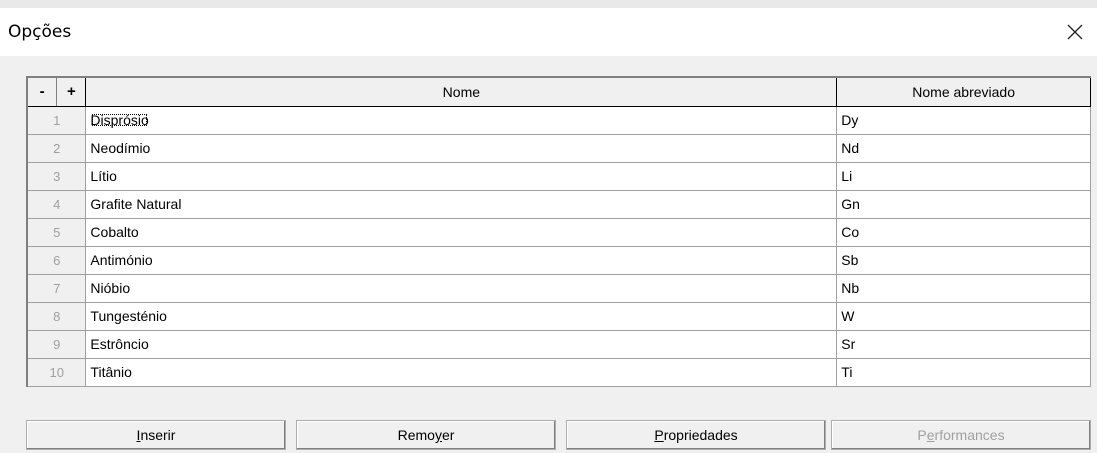 The image size is (1097, 453). What do you see at coordinates (548, 32) in the screenshot?
I see `title-bar: Opções` at bounding box center [548, 32].